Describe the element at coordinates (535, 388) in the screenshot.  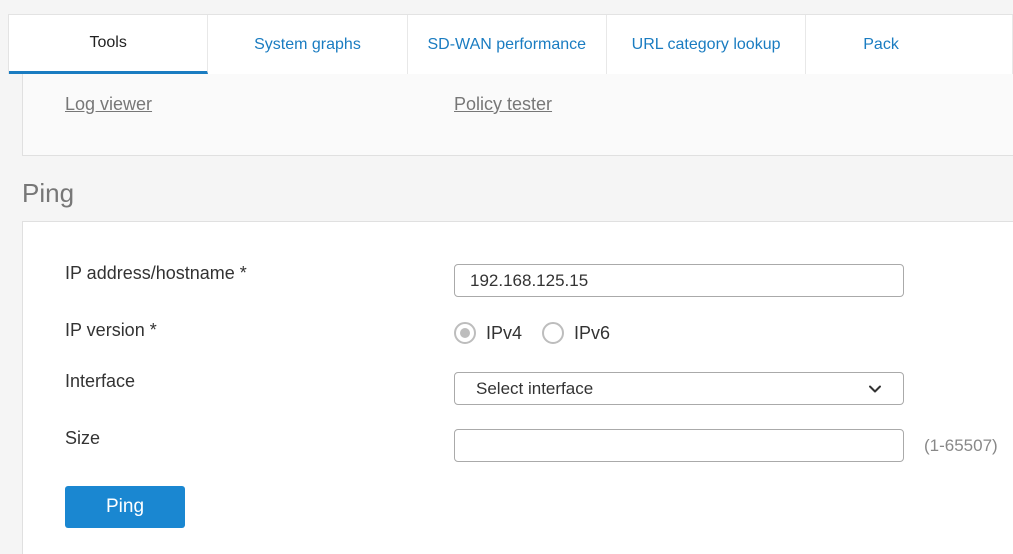
I see `interface-select-value: Select interface` at that location.